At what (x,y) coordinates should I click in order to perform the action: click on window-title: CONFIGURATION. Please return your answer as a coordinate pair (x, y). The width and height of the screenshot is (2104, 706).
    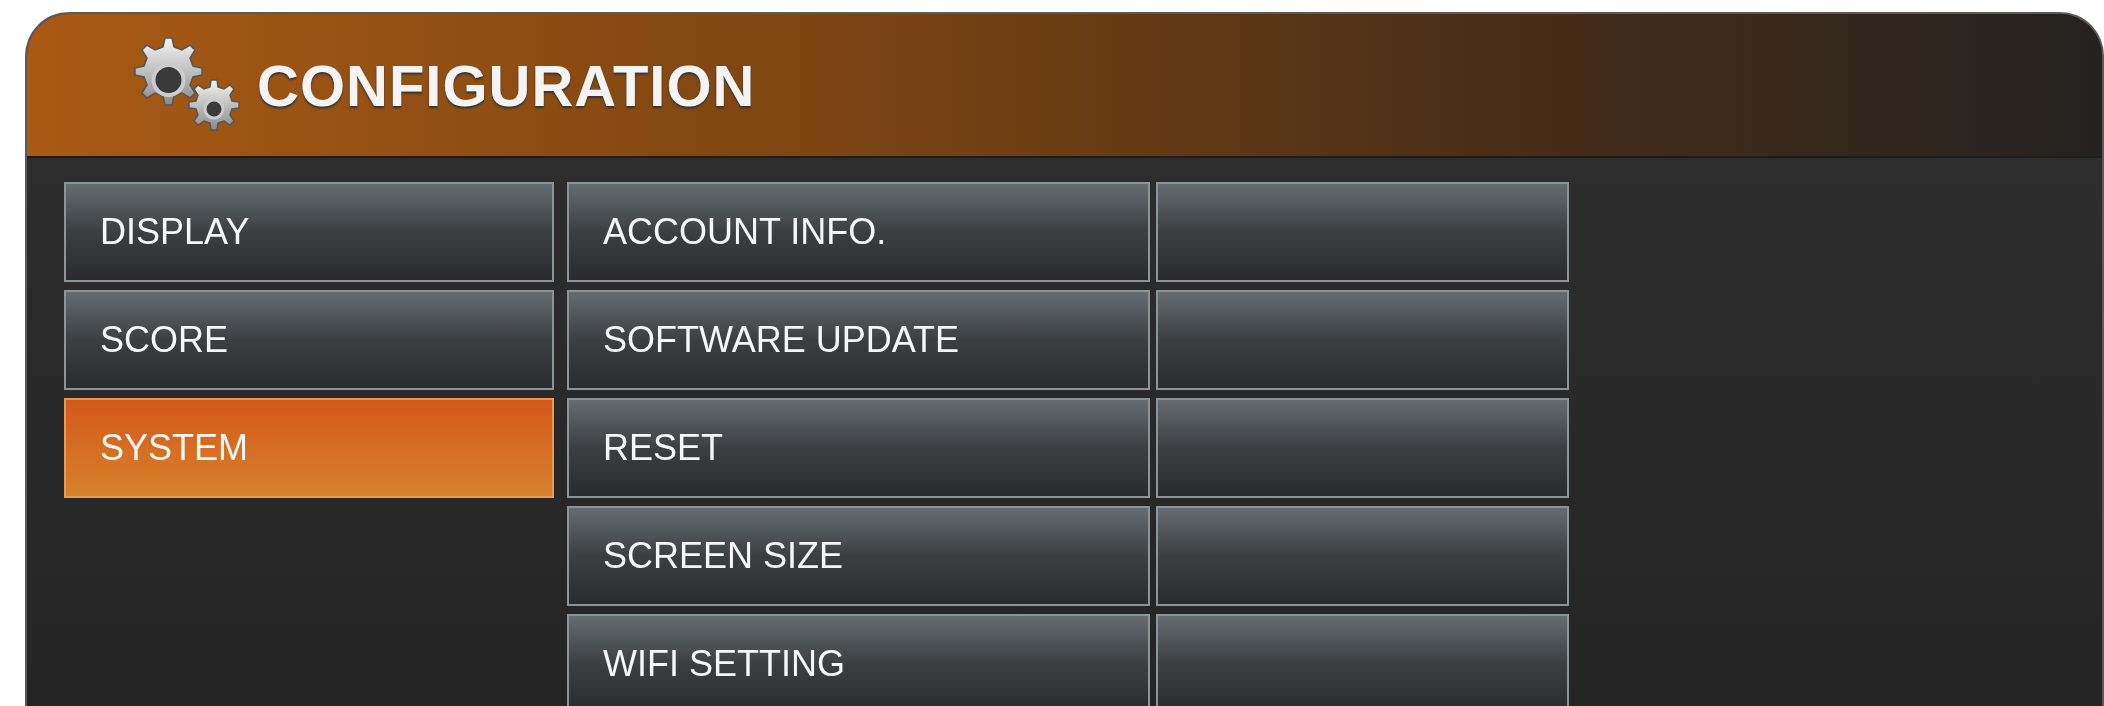
    Looking at the image, I should click on (506, 85).